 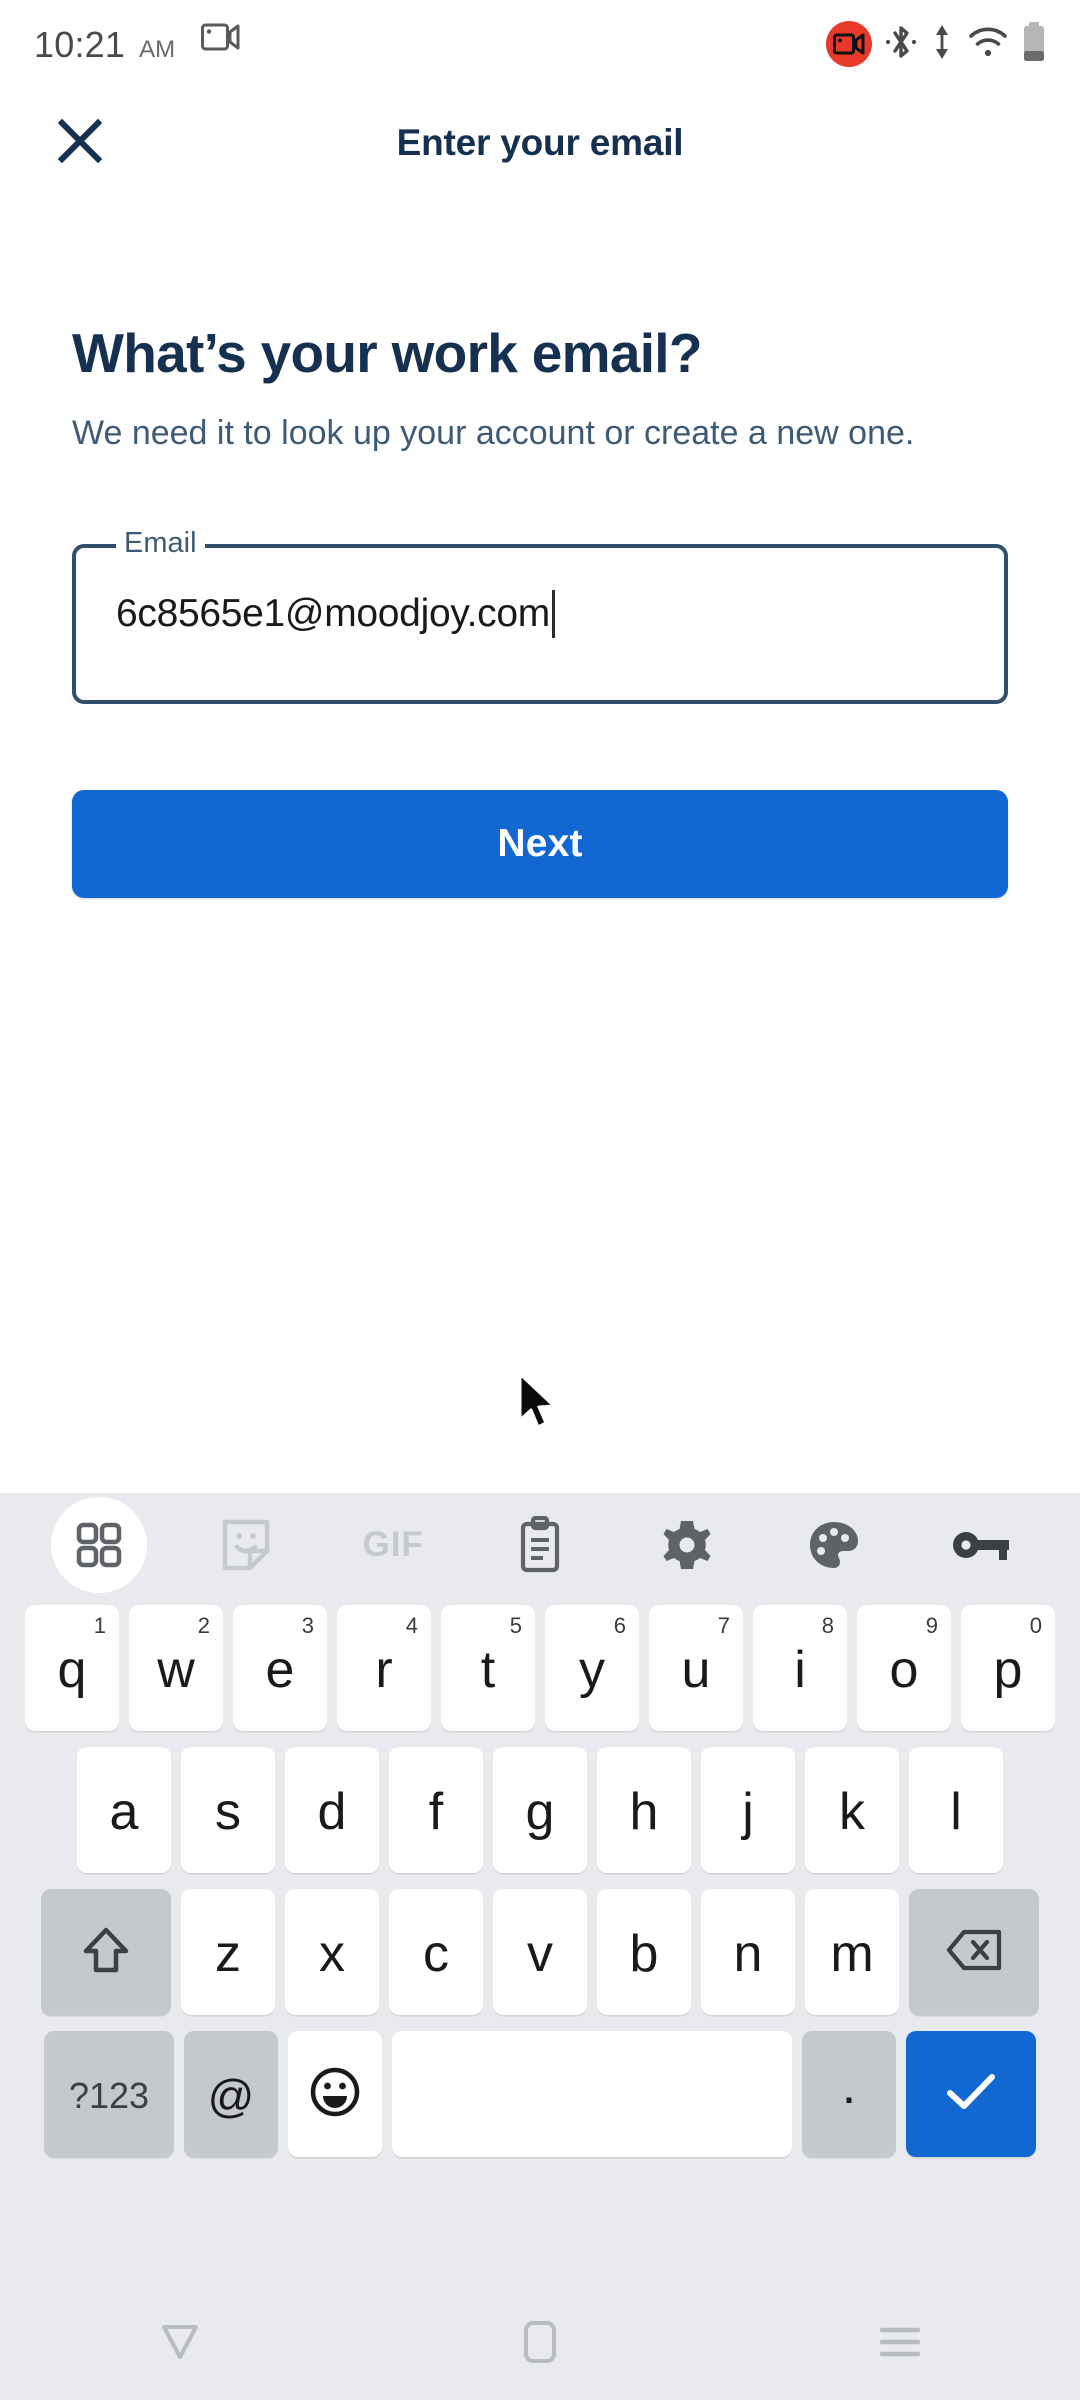 I want to click on key-s: s, so click(x=228, y=1810).